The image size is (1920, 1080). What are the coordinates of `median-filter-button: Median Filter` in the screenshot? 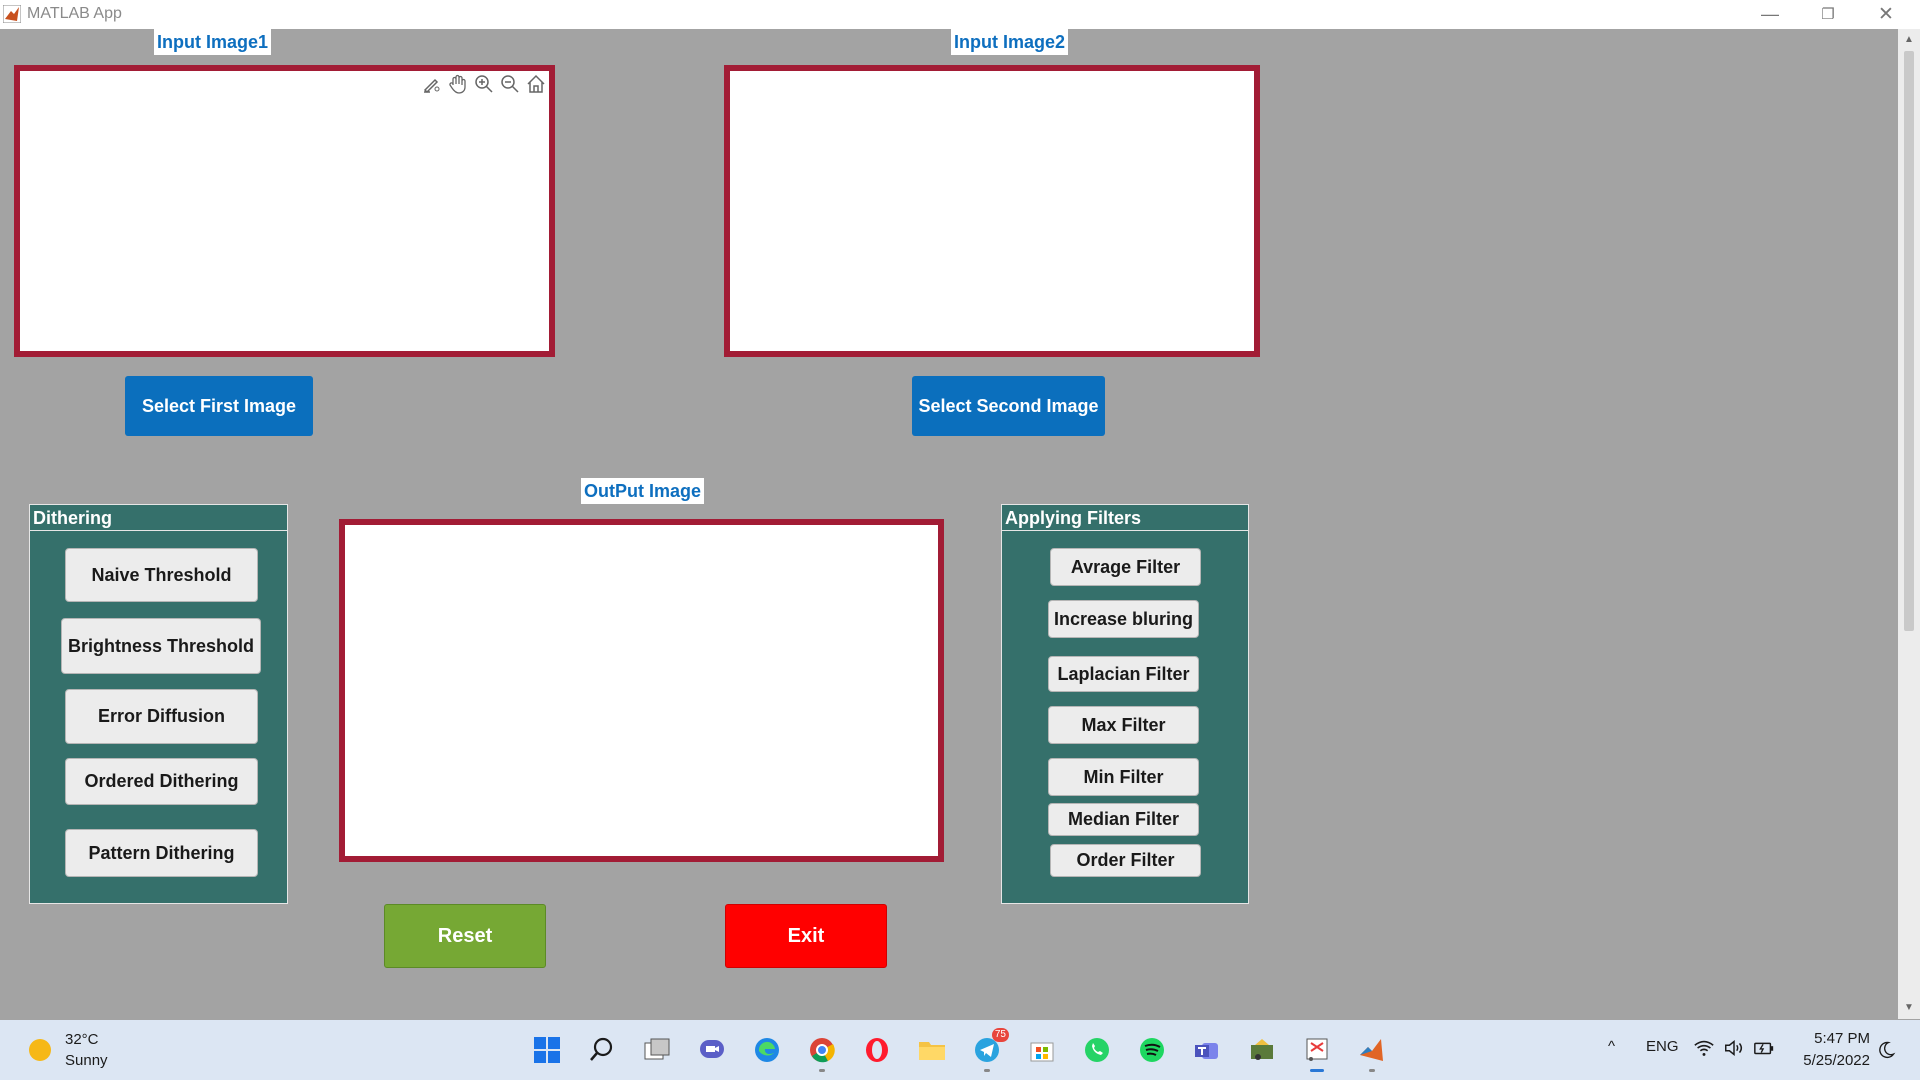 It's located at (1123, 819).